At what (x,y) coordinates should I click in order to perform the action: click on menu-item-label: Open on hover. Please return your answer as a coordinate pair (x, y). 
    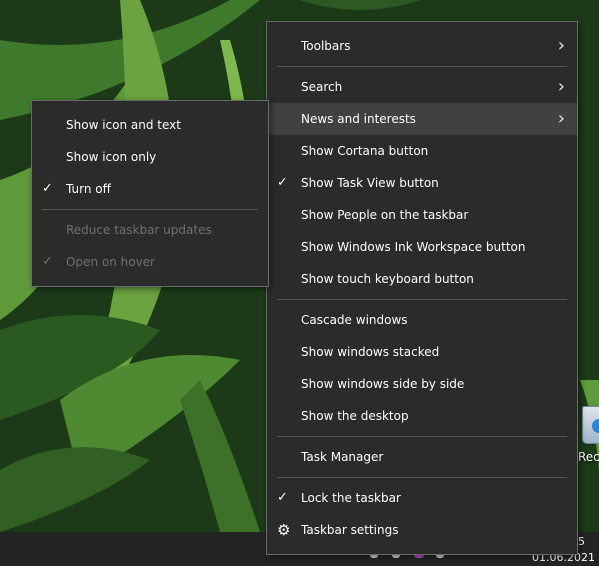
    Looking at the image, I should click on (110, 262).